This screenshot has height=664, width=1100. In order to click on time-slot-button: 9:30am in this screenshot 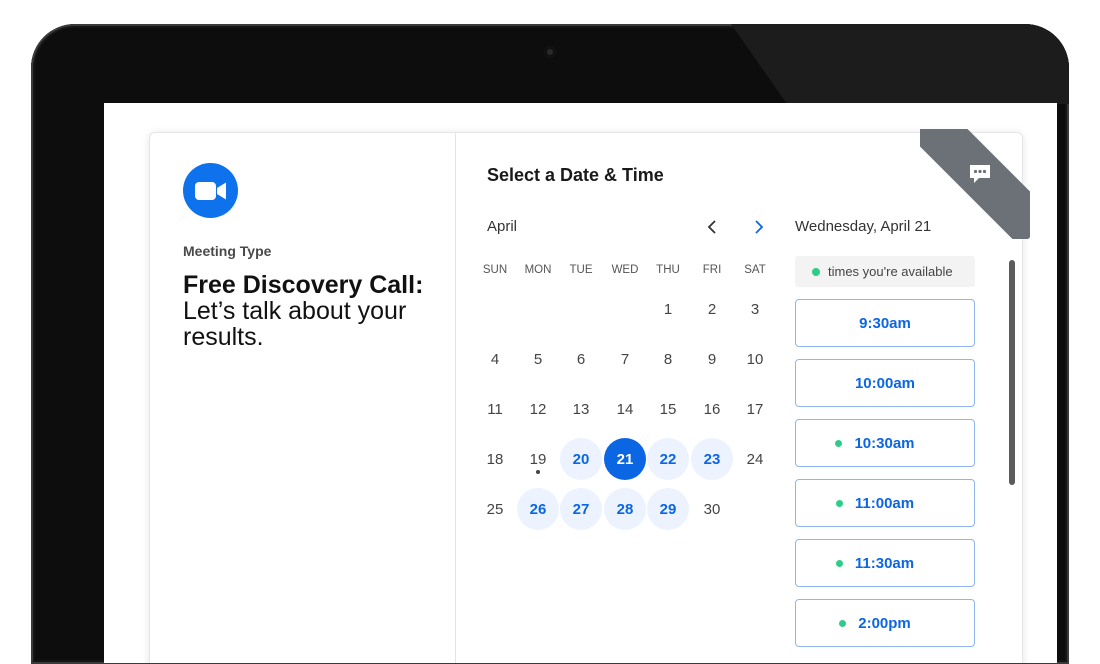, I will do `click(885, 323)`.